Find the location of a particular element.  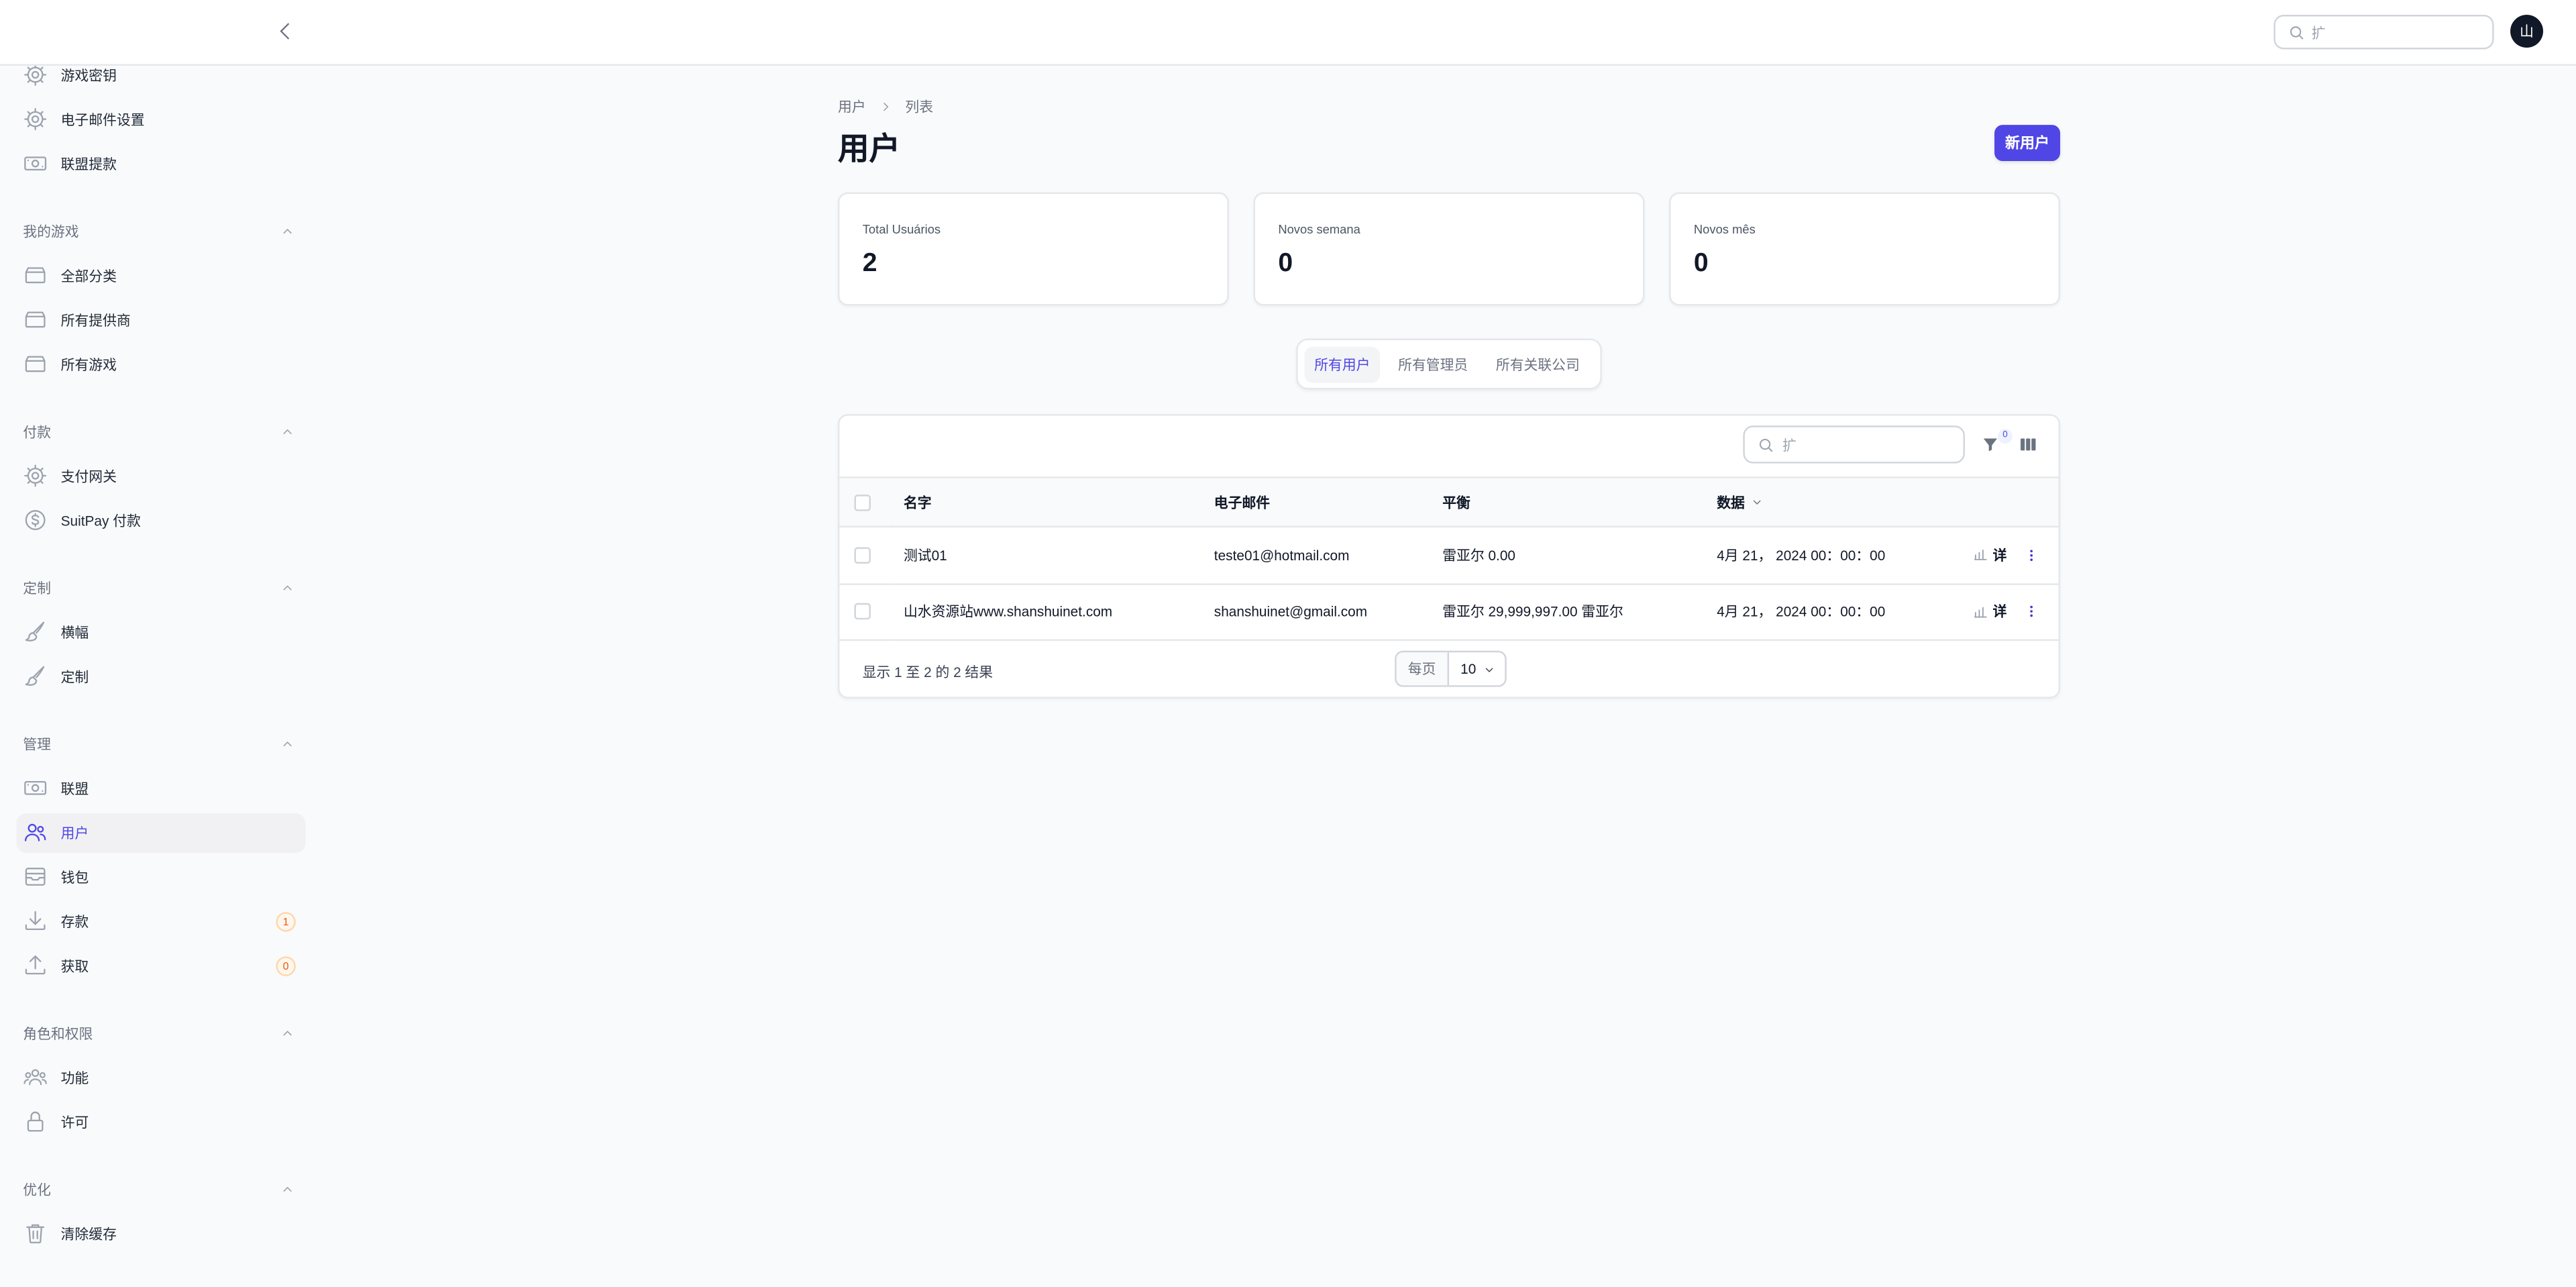

stat-label: Total Usuários is located at coordinates (901, 229).